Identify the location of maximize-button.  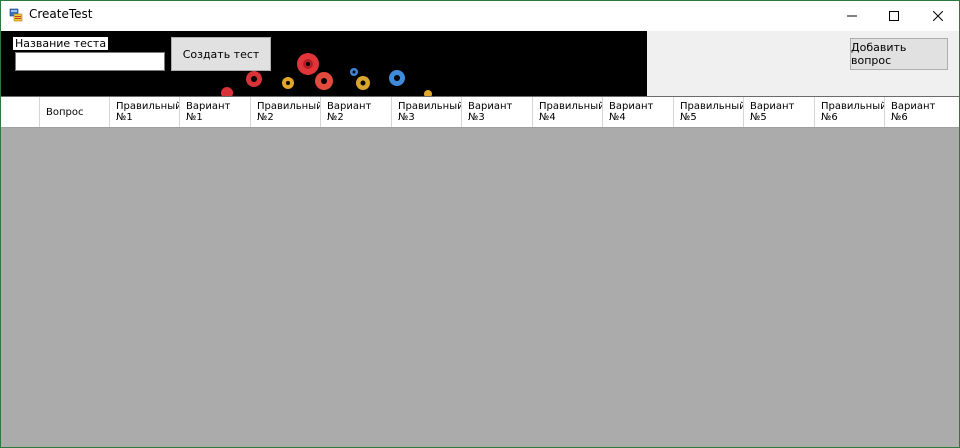
(894, 15).